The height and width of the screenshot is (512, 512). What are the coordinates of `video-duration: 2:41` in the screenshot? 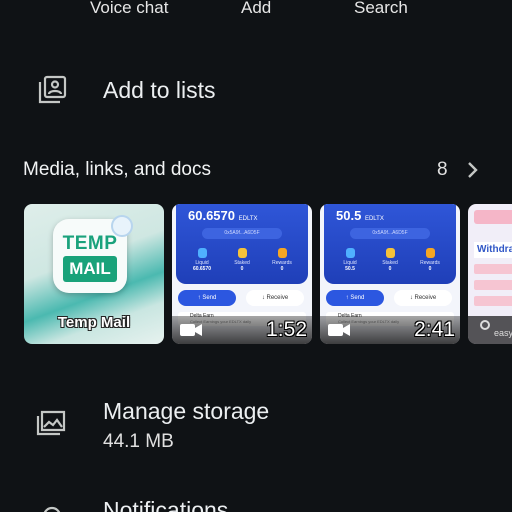 It's located at (434, 329).